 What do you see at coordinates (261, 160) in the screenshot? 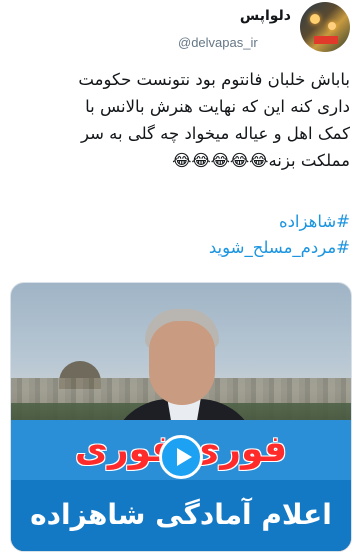
I see `tweet-line: مملکت بزنه😂😂😂😂😂` at bounding box center [261, 160].